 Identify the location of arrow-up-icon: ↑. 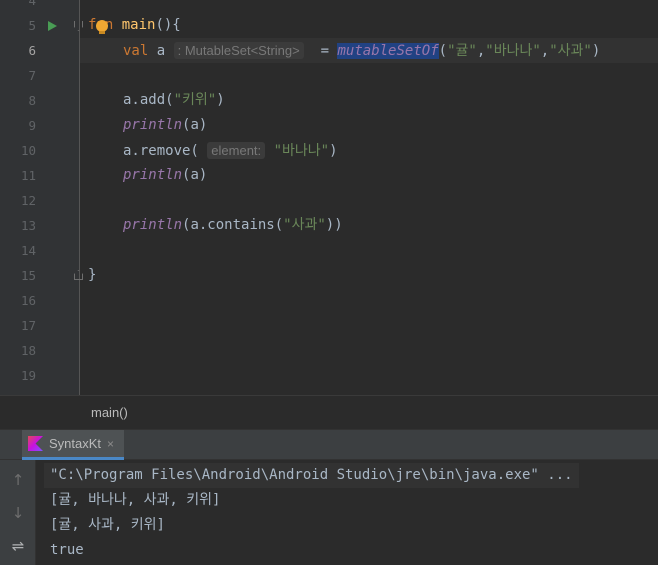
(18, 480).